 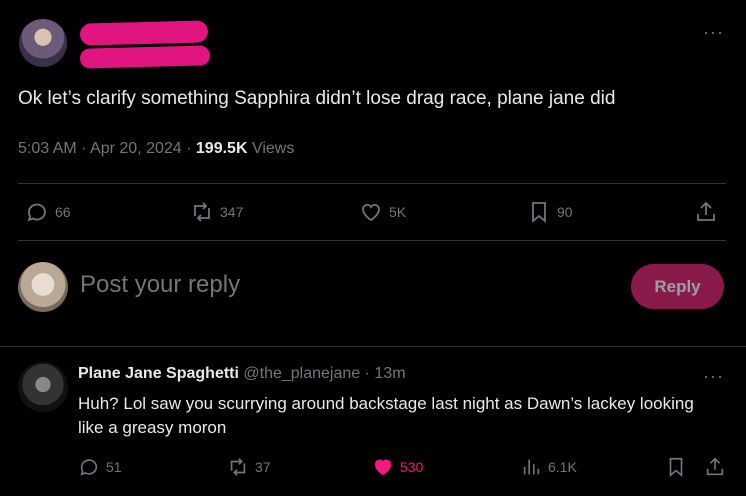 I want to click on retweet-count: 347, so click(x=232, y=212).